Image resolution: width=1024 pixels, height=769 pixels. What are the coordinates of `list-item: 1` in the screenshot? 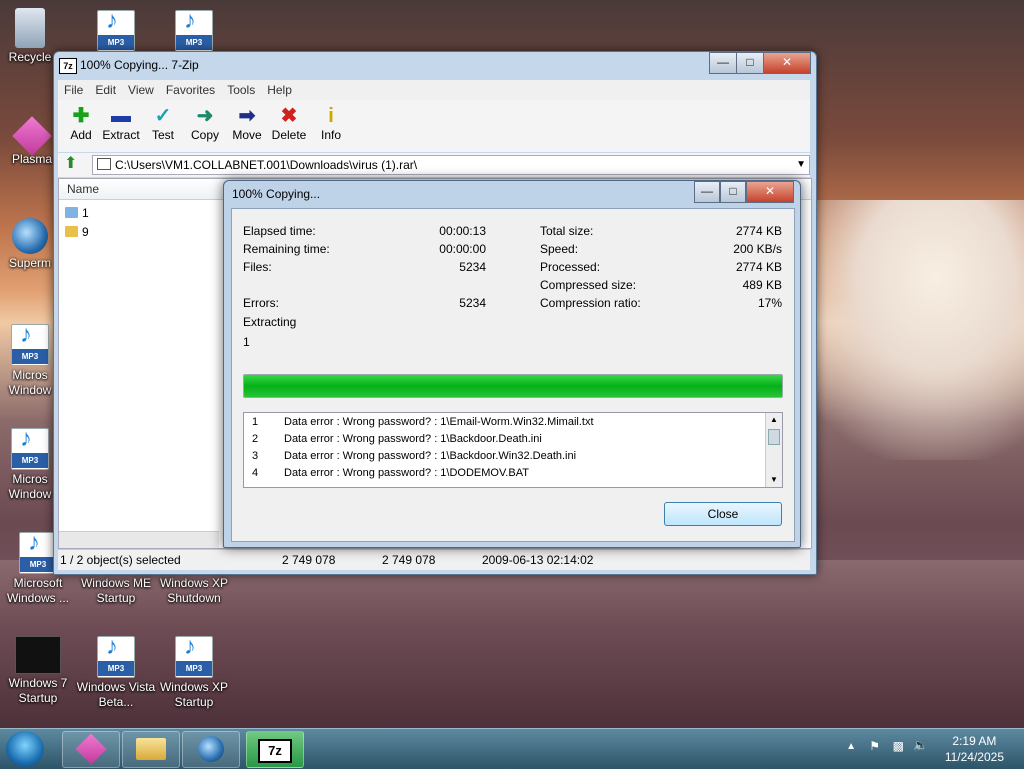 It's located at (77, 213).